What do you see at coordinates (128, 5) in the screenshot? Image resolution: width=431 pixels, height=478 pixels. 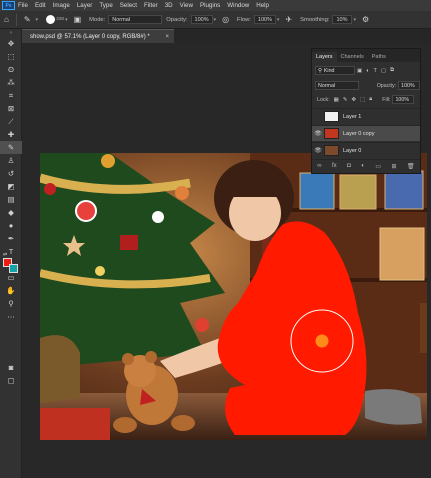 I see `menu-select: Select` at bounding box center [128, 5].